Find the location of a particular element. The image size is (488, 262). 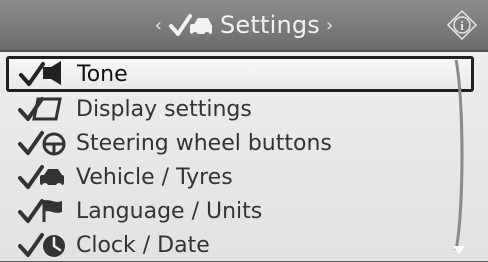

menu-item-steering-wheel-buttons: Steering wheel buttons is located at coordinates (239, 143).